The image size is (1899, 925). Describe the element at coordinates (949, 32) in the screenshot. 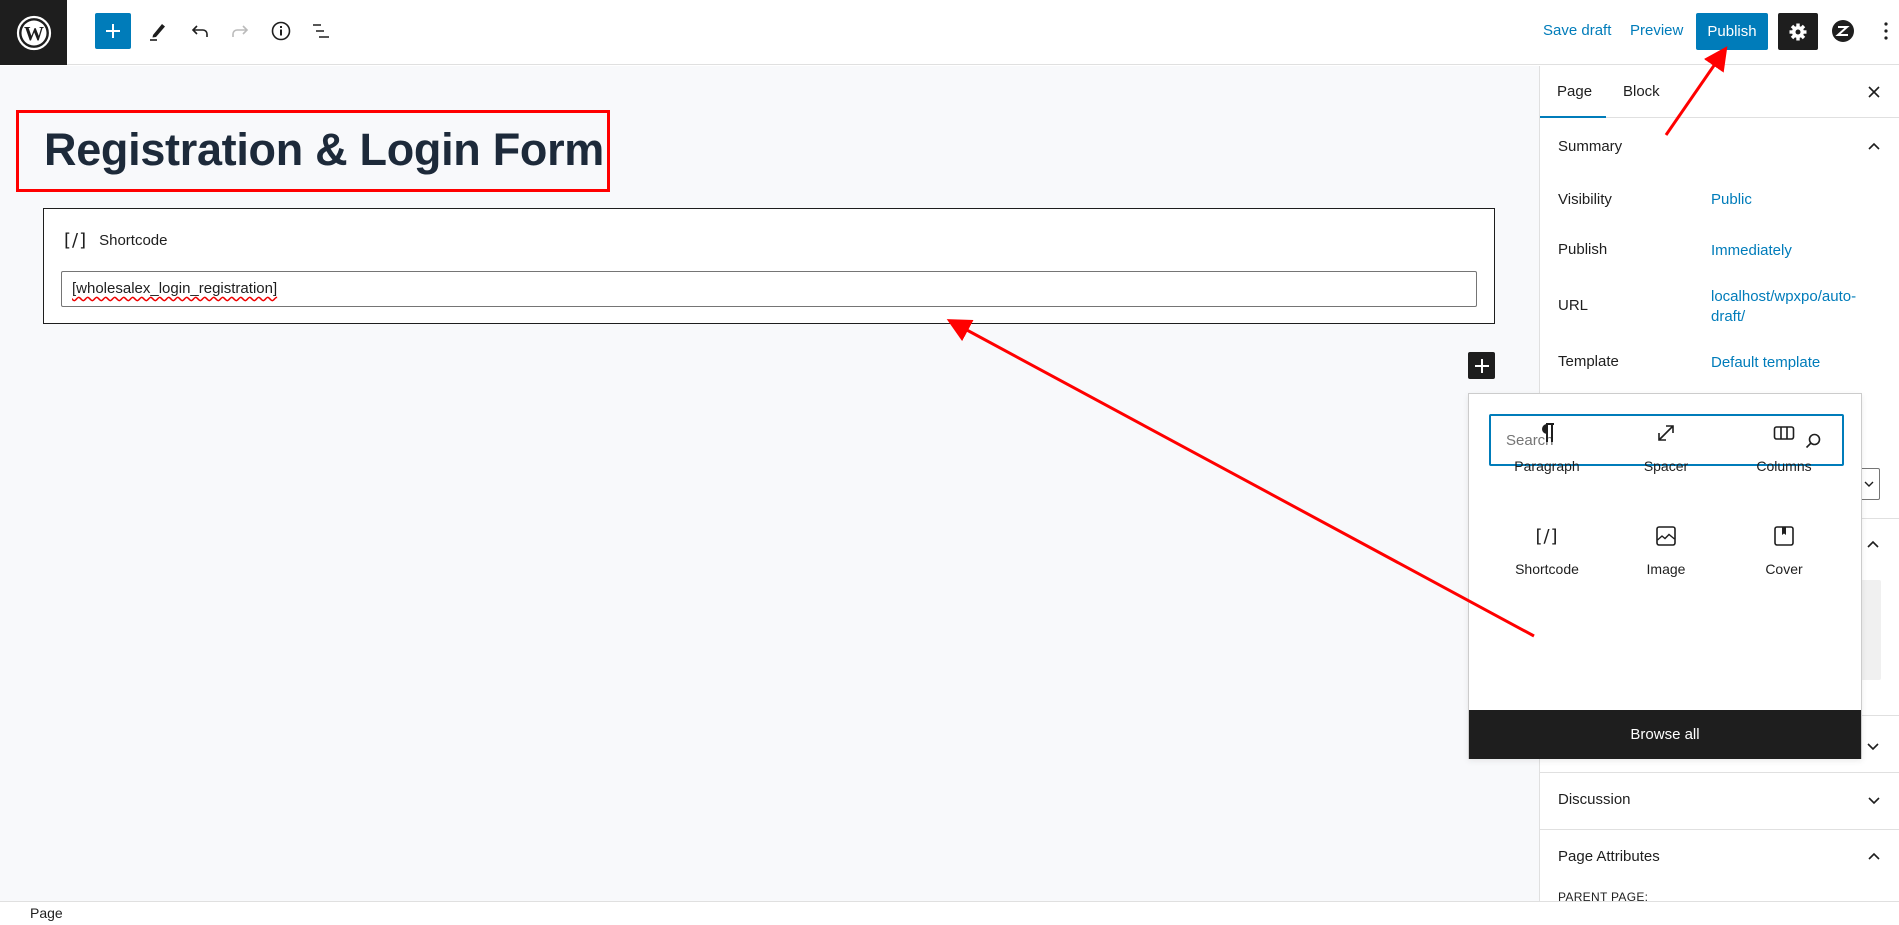

I see `editor-header: W Save draft Preview Publish` at that location.